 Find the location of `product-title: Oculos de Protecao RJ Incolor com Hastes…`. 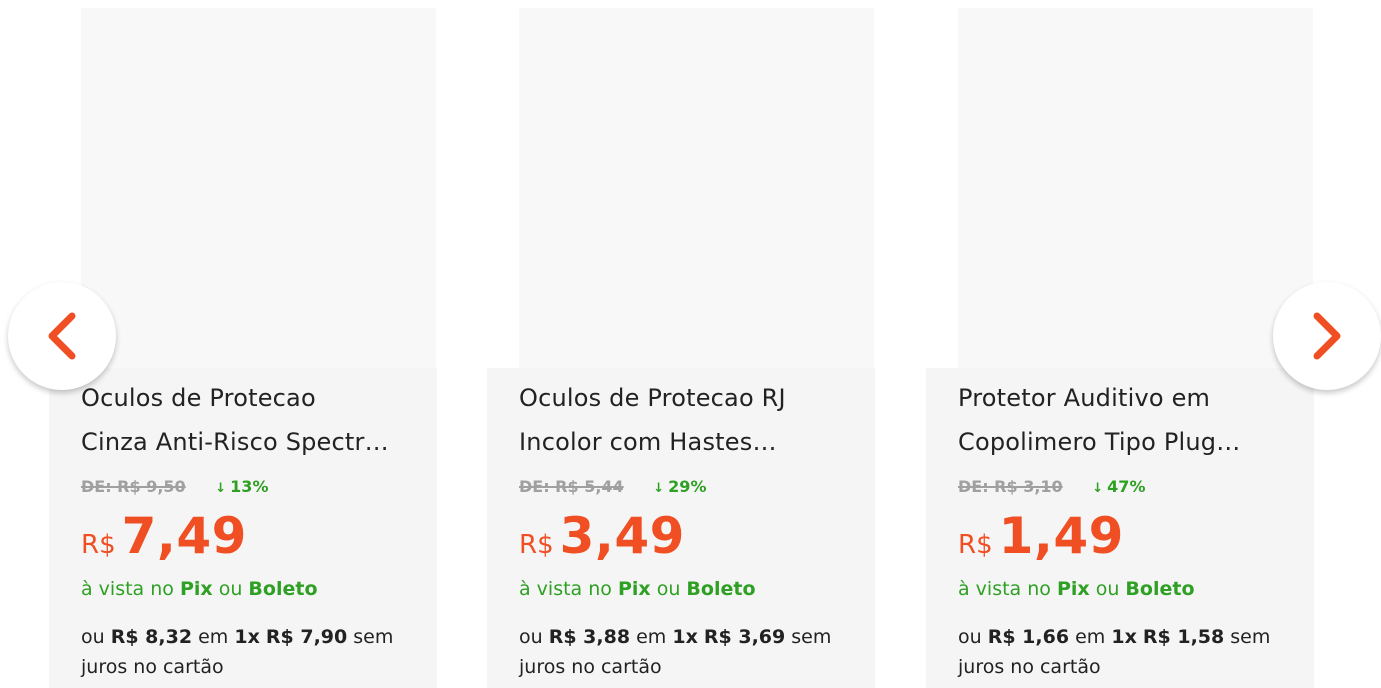

product-title: Oculos de Protecao RJ Incolor com Hastes… is located at coordinates (694, 420).